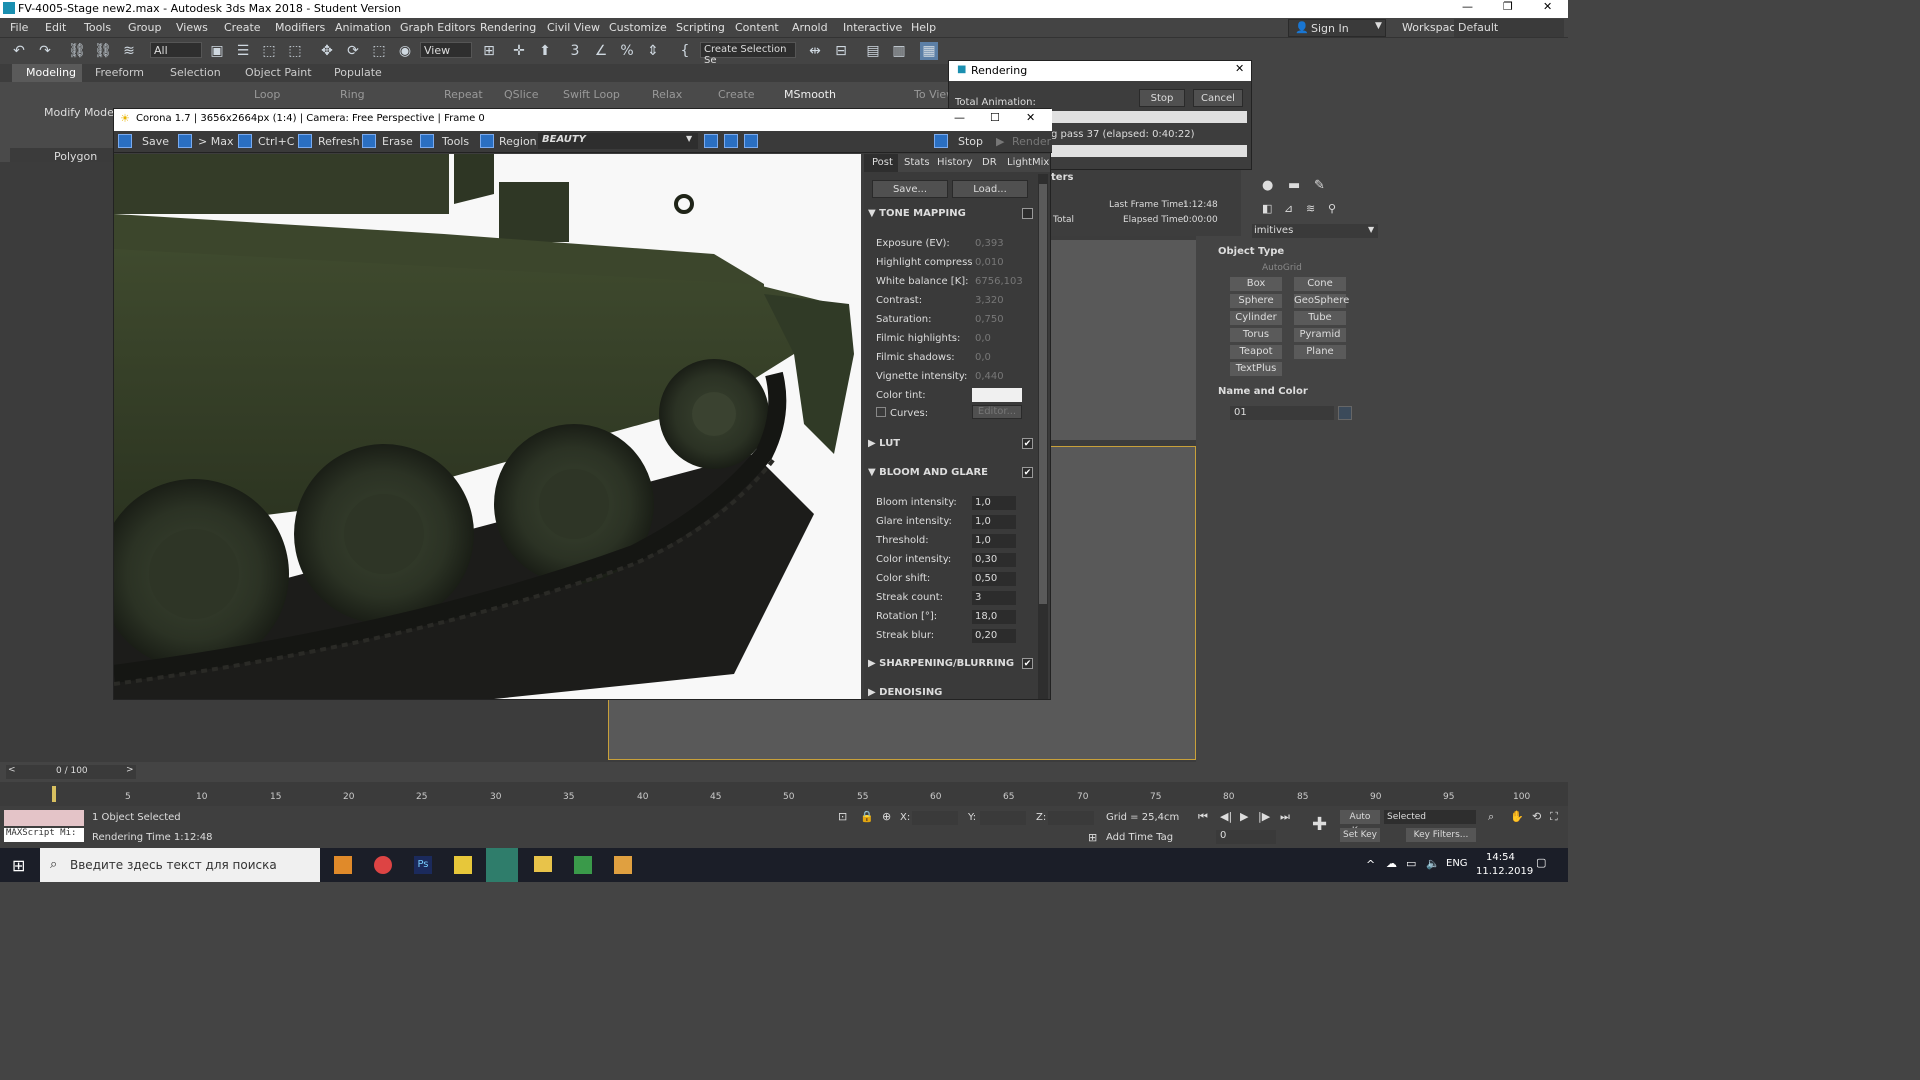 The image size is (1920, 1080). Describe the element at coordinates (994, 541) in the screenshot. I see `threshold-input: 1,0` at that location.